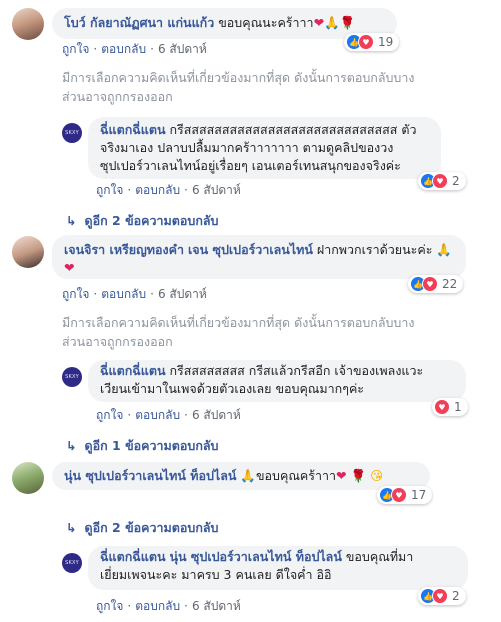 The image size is (501, 622). What do you see at coordinates (216, 574) in the screenshot?
I see `reply-text: เยี่ยมเพจนะคะ มาครบ 3 คนเลย ดีใจค่ำ อิอิ` at bounding box center [216, 574].